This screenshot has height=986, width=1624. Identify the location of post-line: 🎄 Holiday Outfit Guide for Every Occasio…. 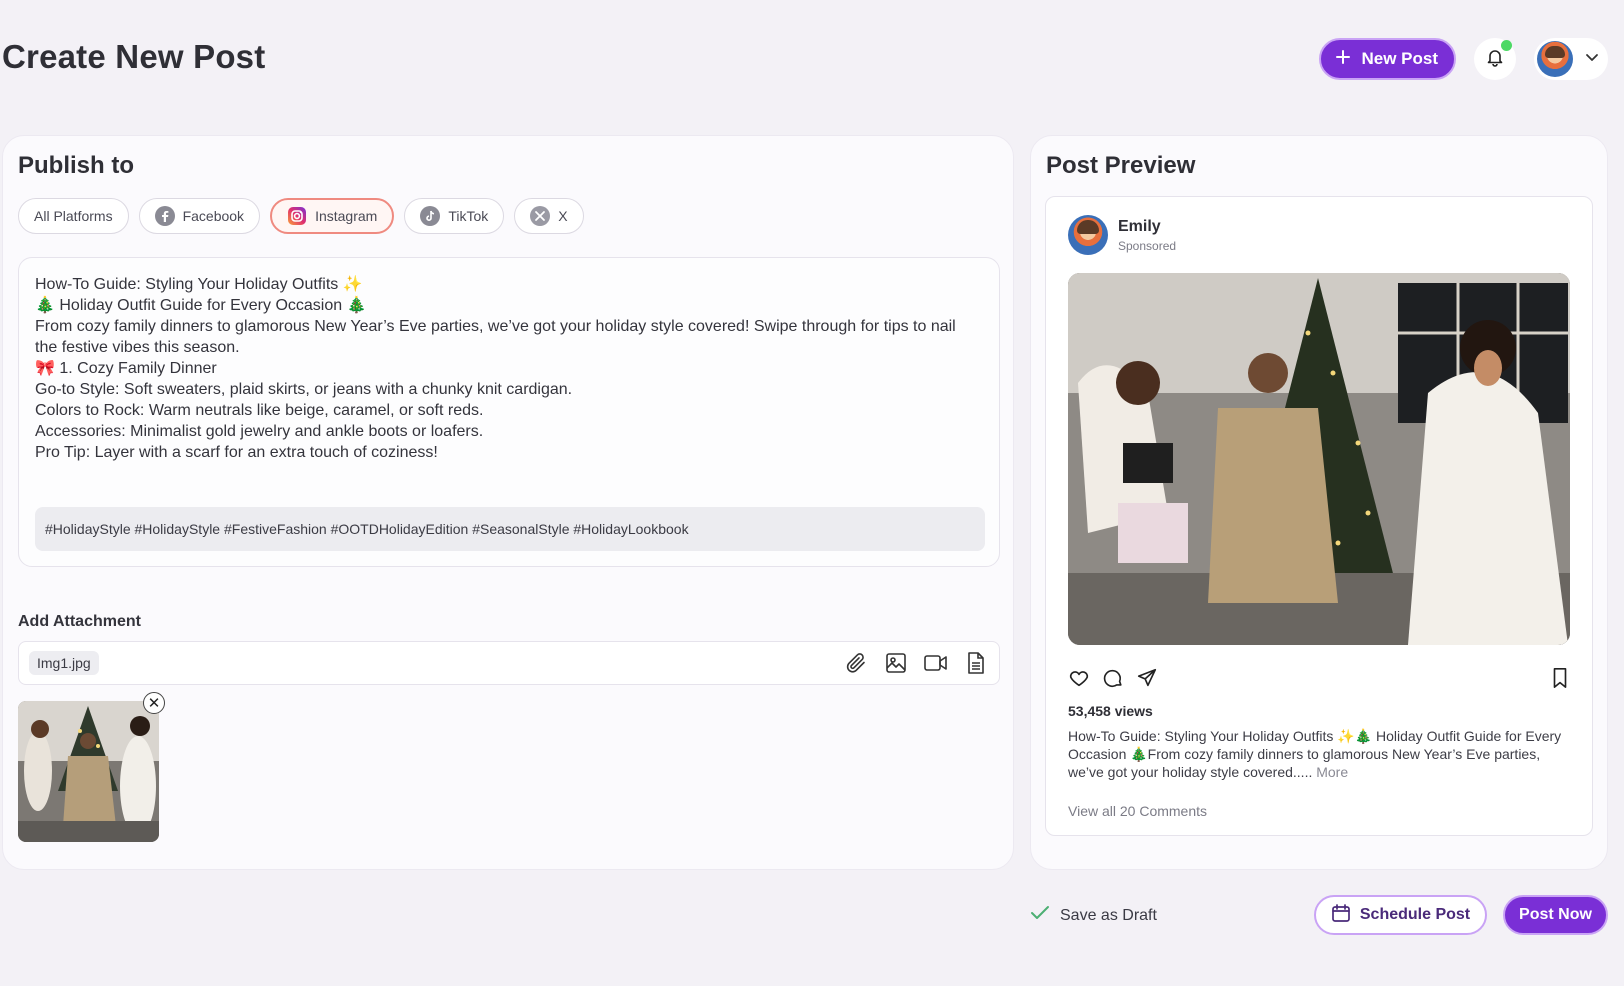
(201, 305).